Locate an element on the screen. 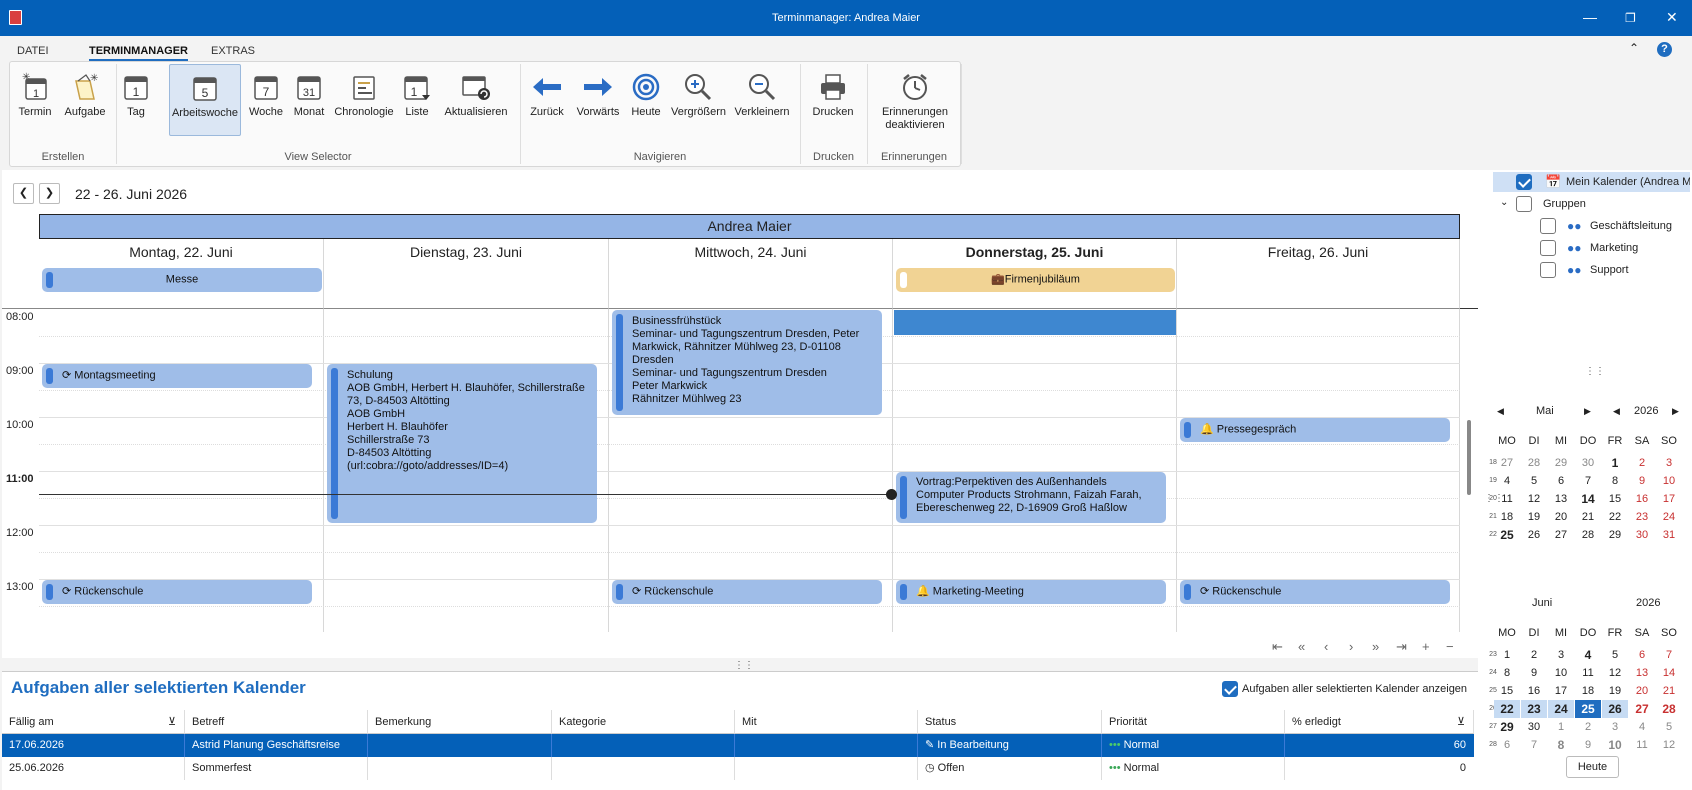  tab-terminmanager: TERMINMANAGER is located at coordinates (138, 53).